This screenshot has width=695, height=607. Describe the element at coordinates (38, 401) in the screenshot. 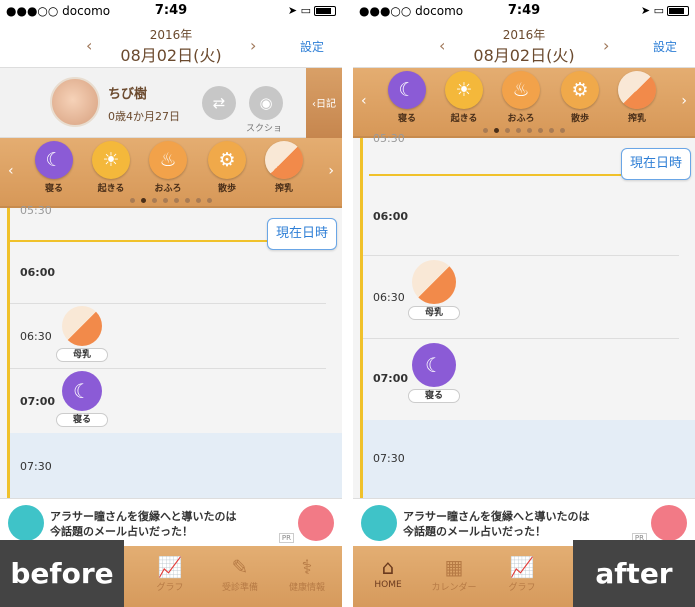

I see `time-label: 07:00` at that location.